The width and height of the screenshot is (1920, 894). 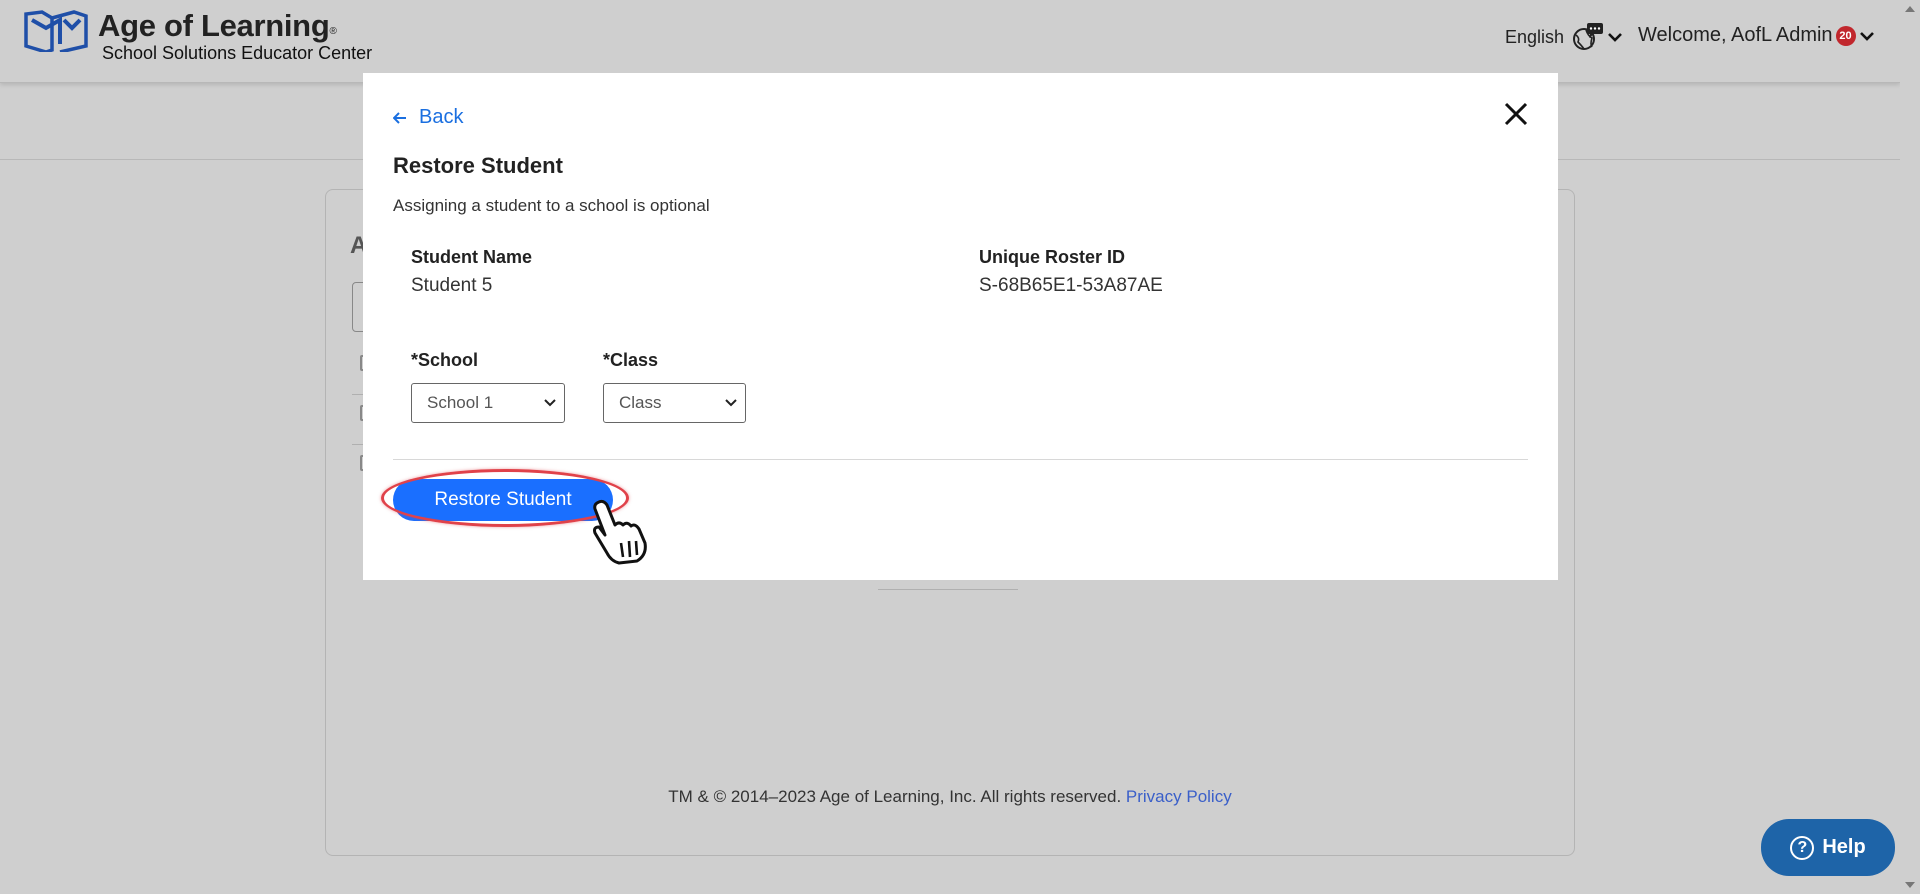 I want to click on back-label: Back, so click(x=441, y=117).